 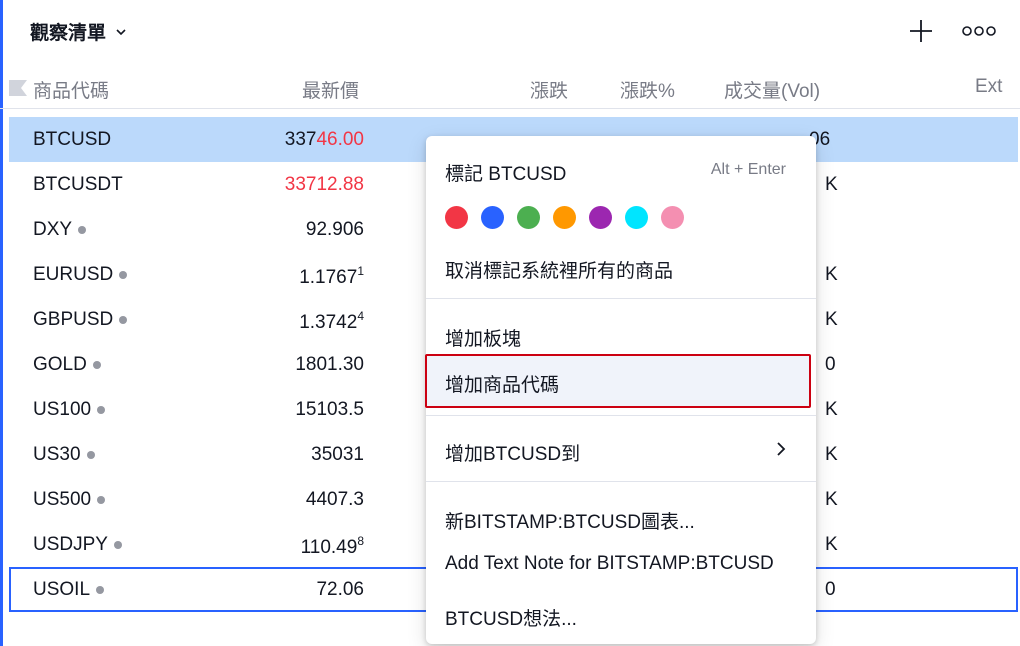 What do you see at coordinates (331, 321) in the screenshot?
I see `row-last-price: 1.37424` at bounding box center [331, 321].